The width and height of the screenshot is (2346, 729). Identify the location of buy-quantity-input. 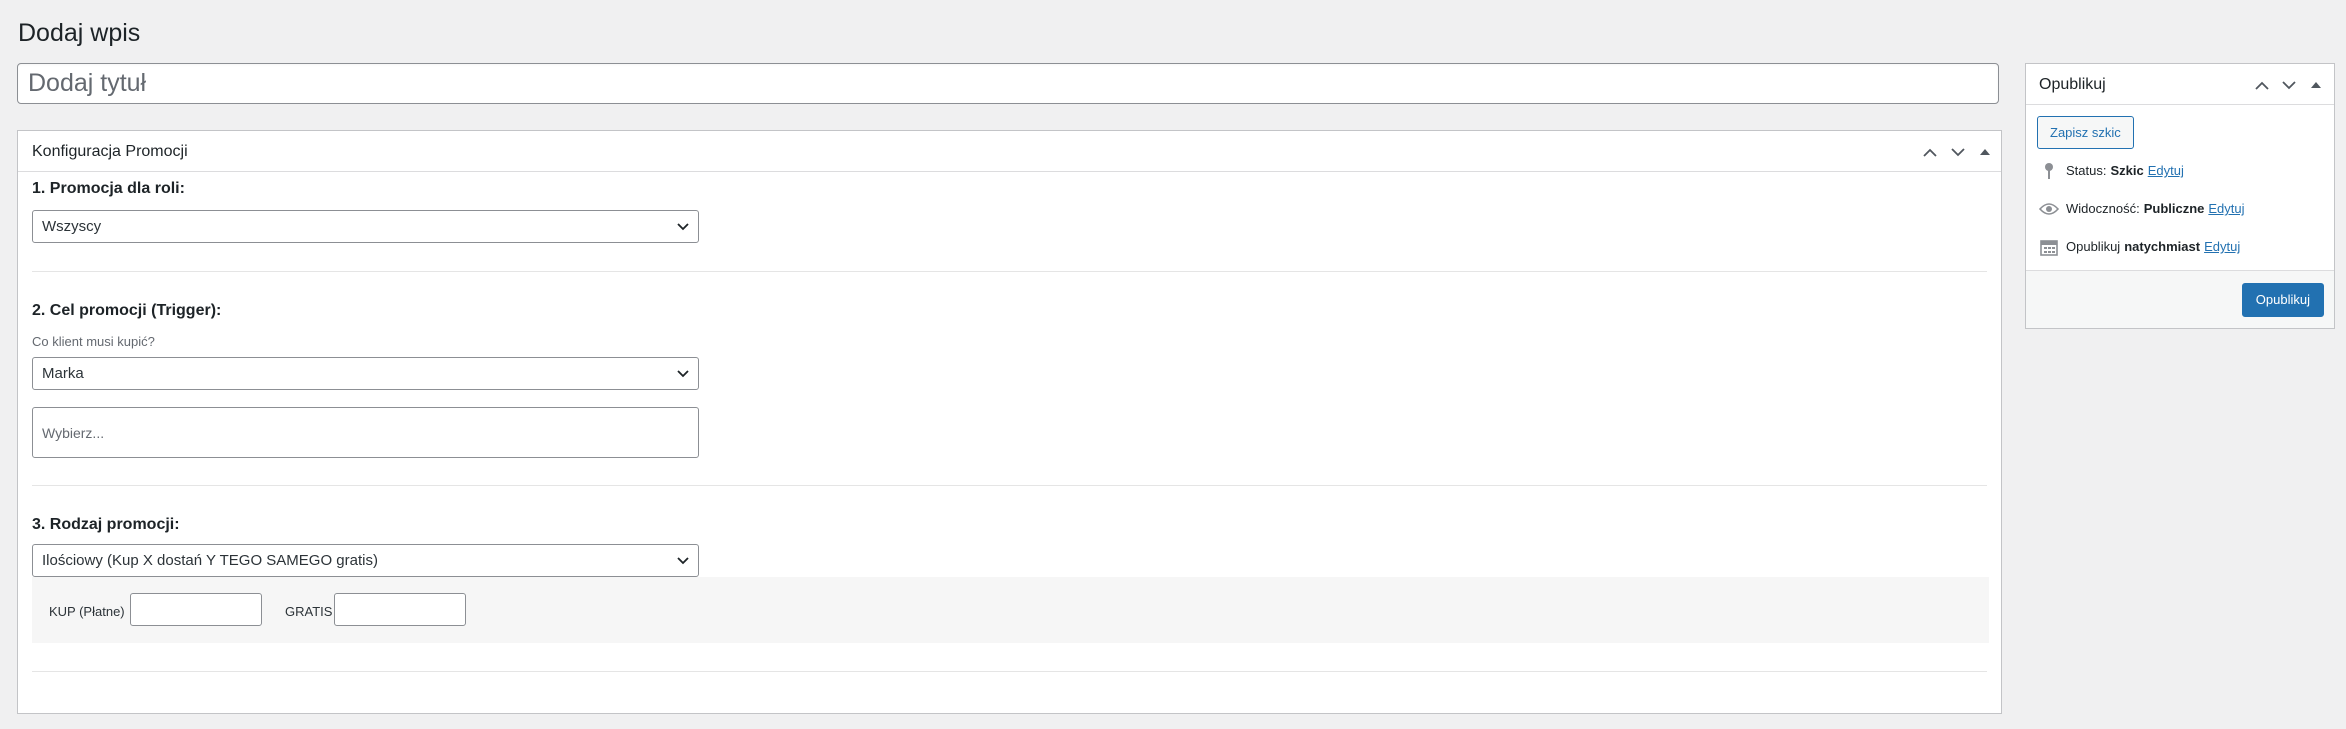
(196, 609).